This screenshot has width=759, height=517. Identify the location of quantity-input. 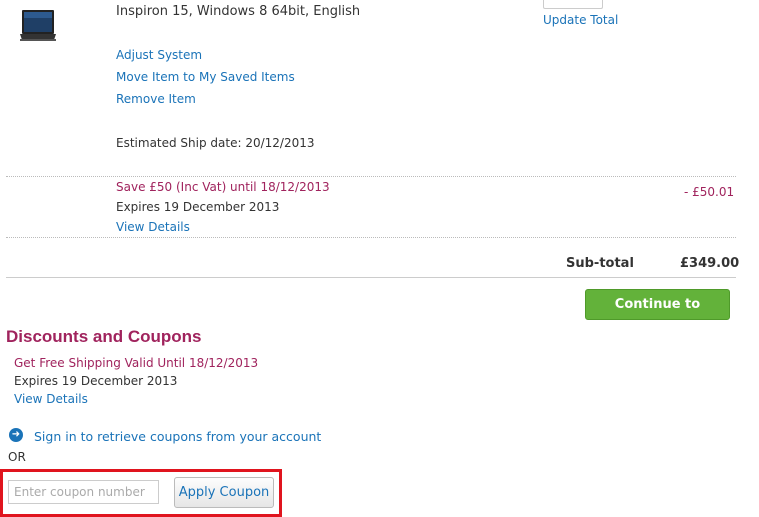
(573, 4).